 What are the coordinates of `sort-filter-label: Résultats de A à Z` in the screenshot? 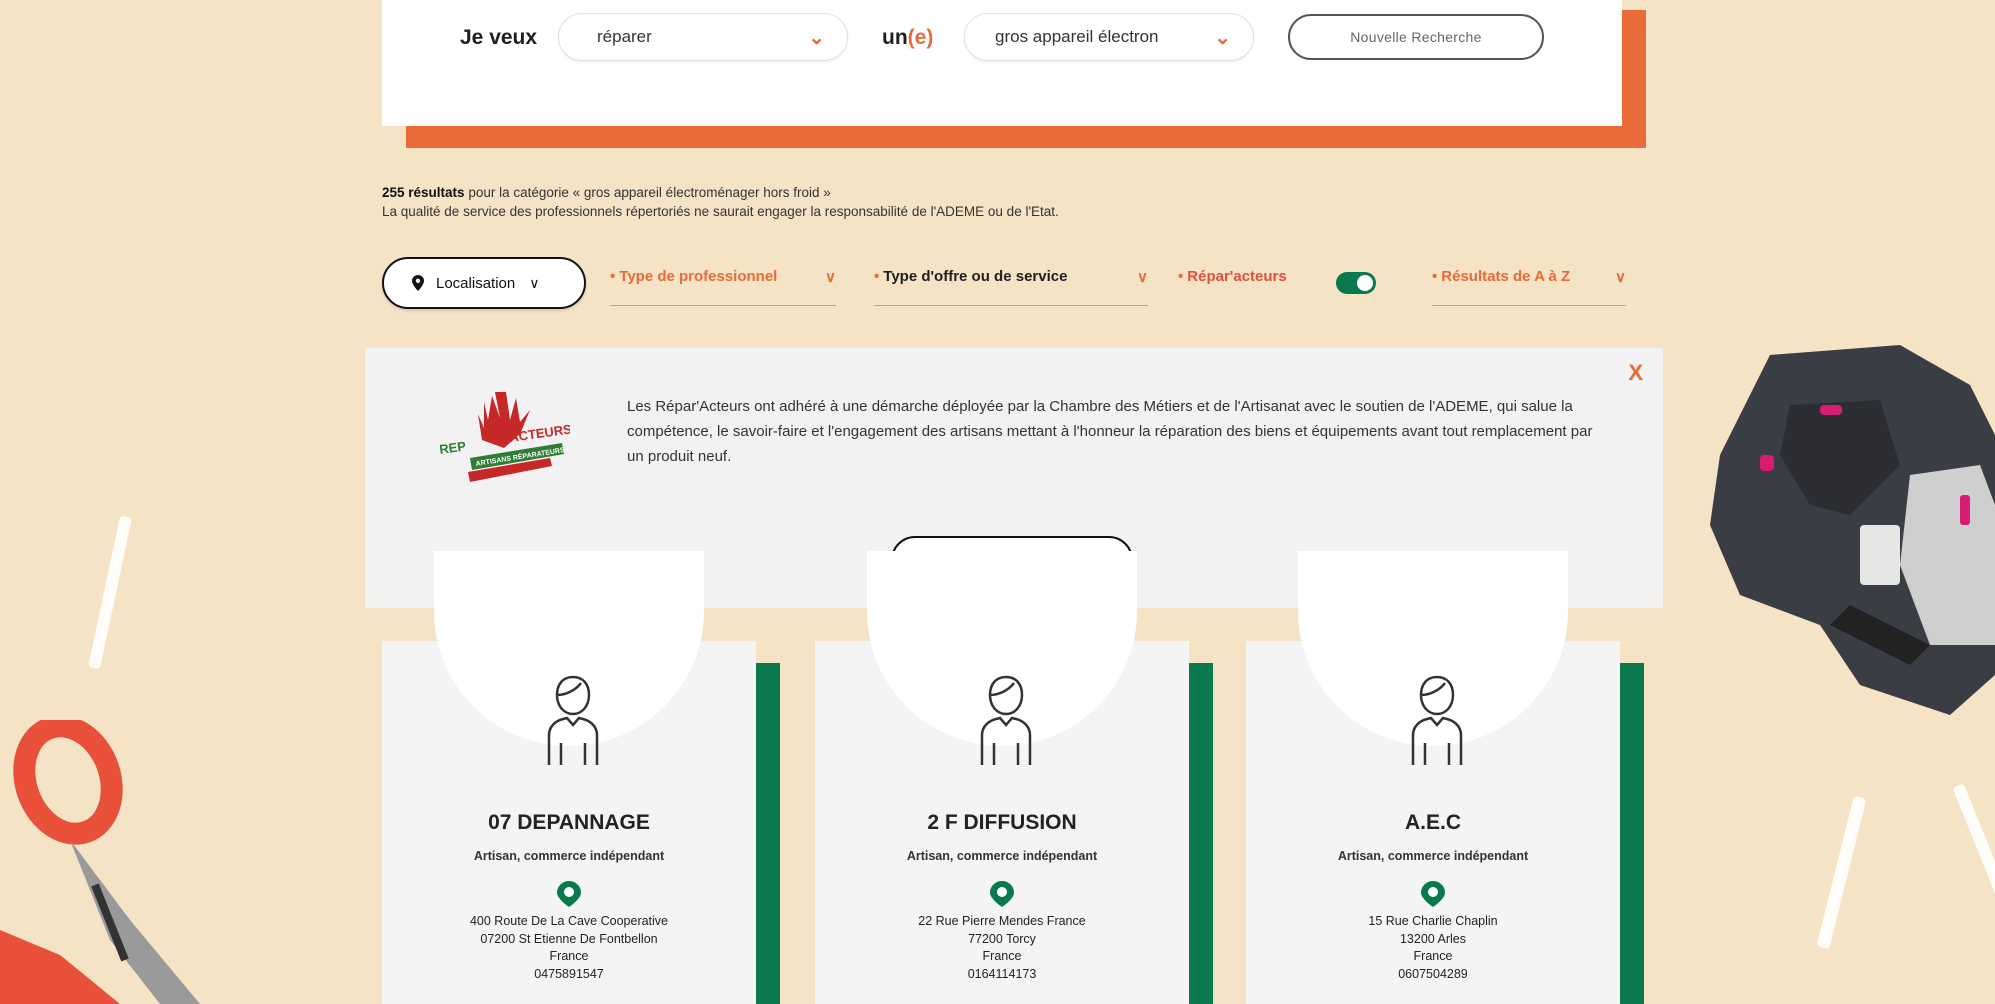 It's located at (1506, 276).